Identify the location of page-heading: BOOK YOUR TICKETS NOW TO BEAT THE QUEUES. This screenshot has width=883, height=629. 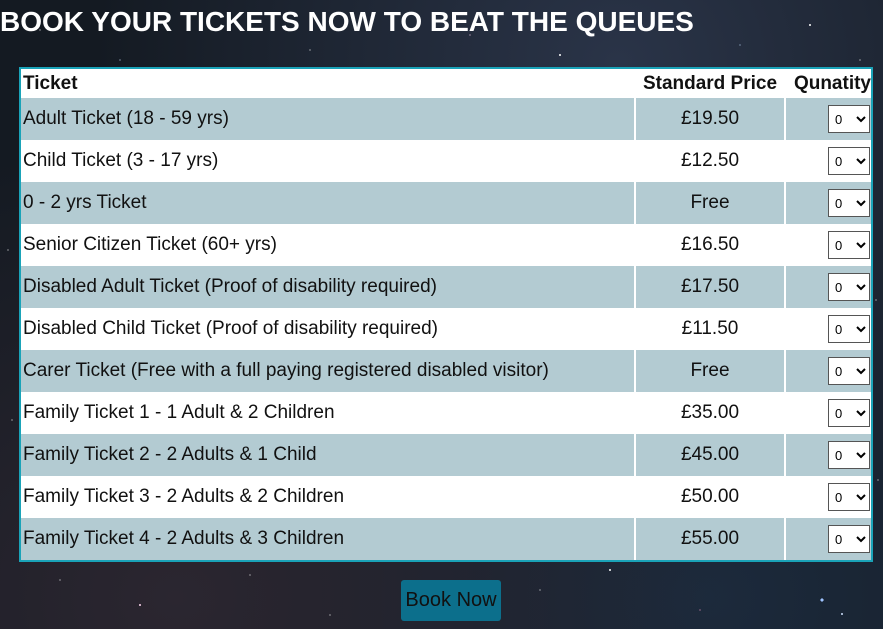
(347, 21).